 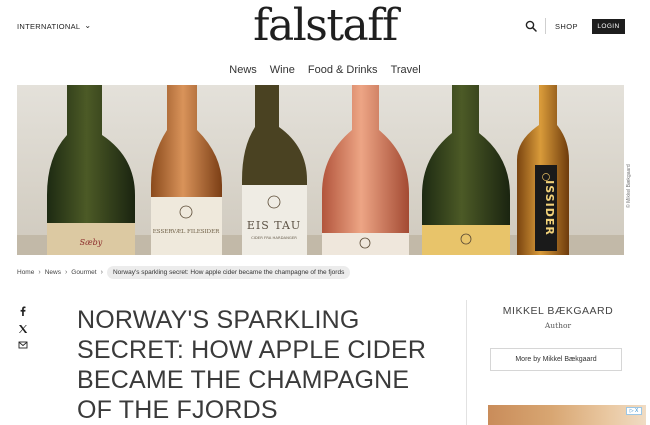 I want to click on bottle-label-3: EIS TAU, so click(x=274, y=225).